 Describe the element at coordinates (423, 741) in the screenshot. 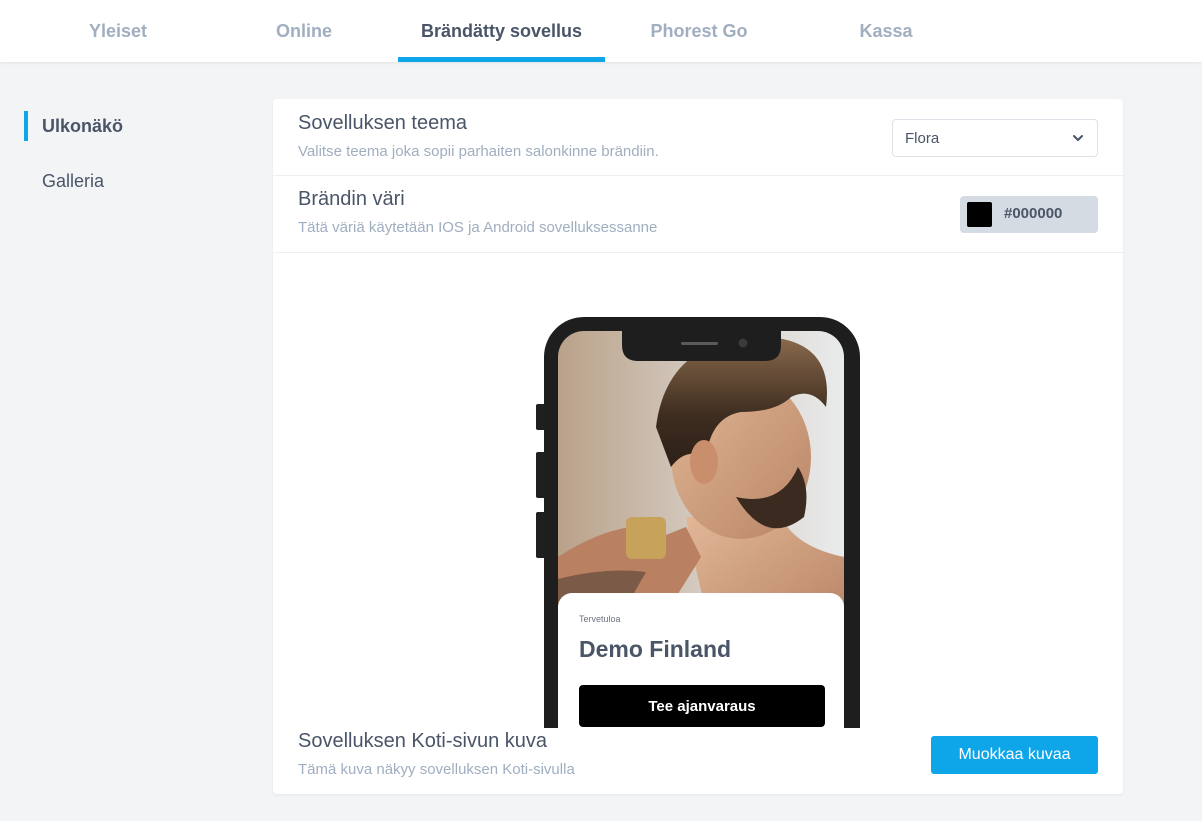

I see `home-image-title: Sovelluksen Koti-sivun kuva` at that location.